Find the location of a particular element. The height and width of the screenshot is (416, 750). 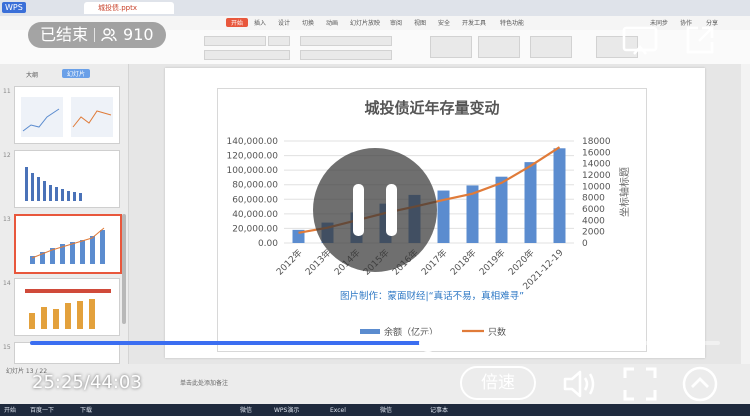

menu-home: 开始 is located at coordinates (237, 22).